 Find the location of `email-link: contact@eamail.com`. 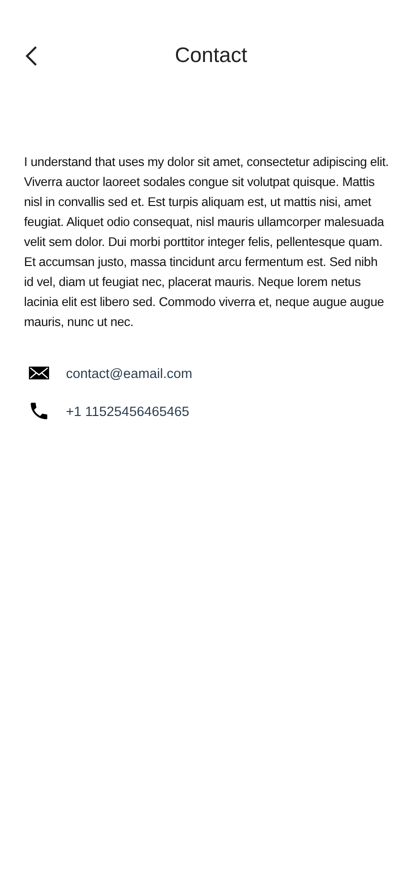

email-link: contact@eamail.com is located at coordinates (129, 373).